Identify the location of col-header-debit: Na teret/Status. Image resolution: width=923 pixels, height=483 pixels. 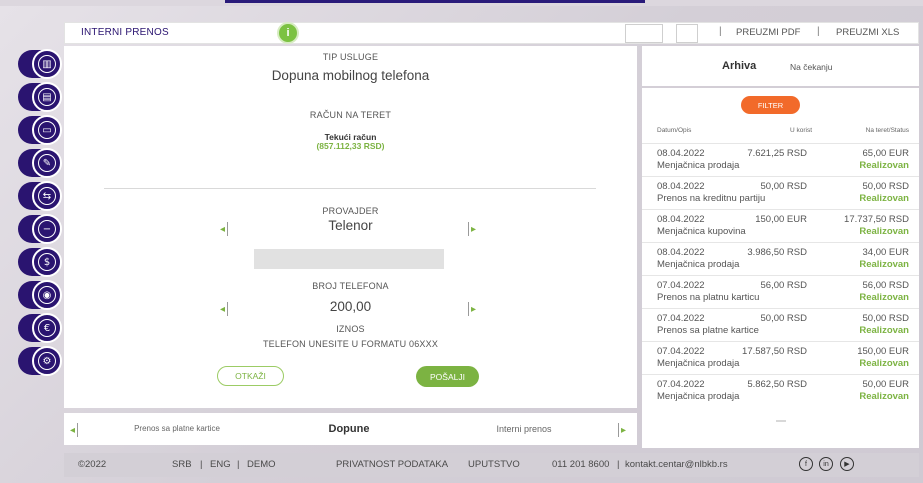
(887, 130).